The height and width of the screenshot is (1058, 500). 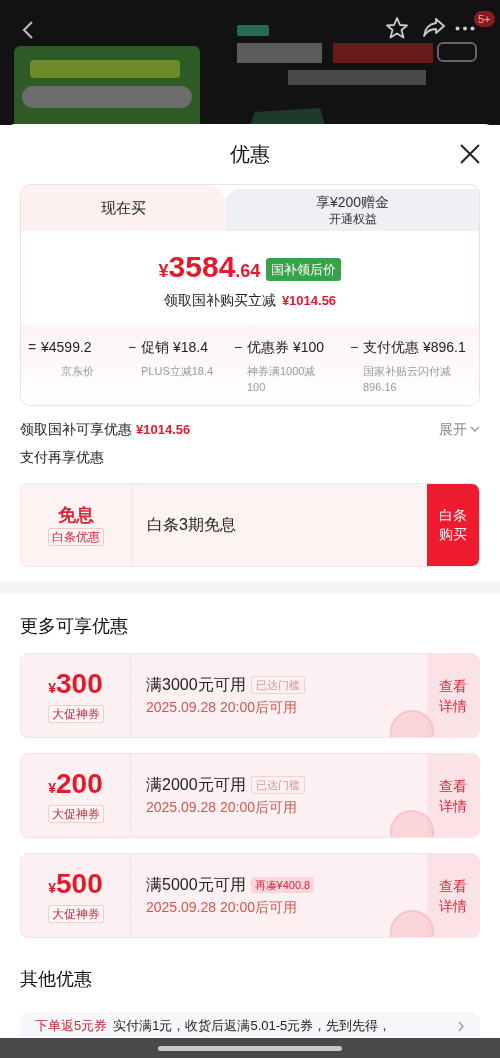 I want to click on sheet-title: 优惠, so click(x=250, y=154).